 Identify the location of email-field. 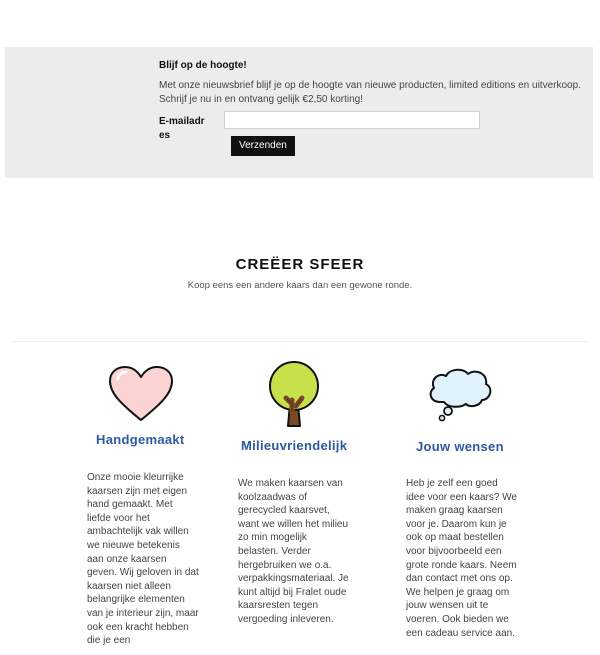
(352, 120).